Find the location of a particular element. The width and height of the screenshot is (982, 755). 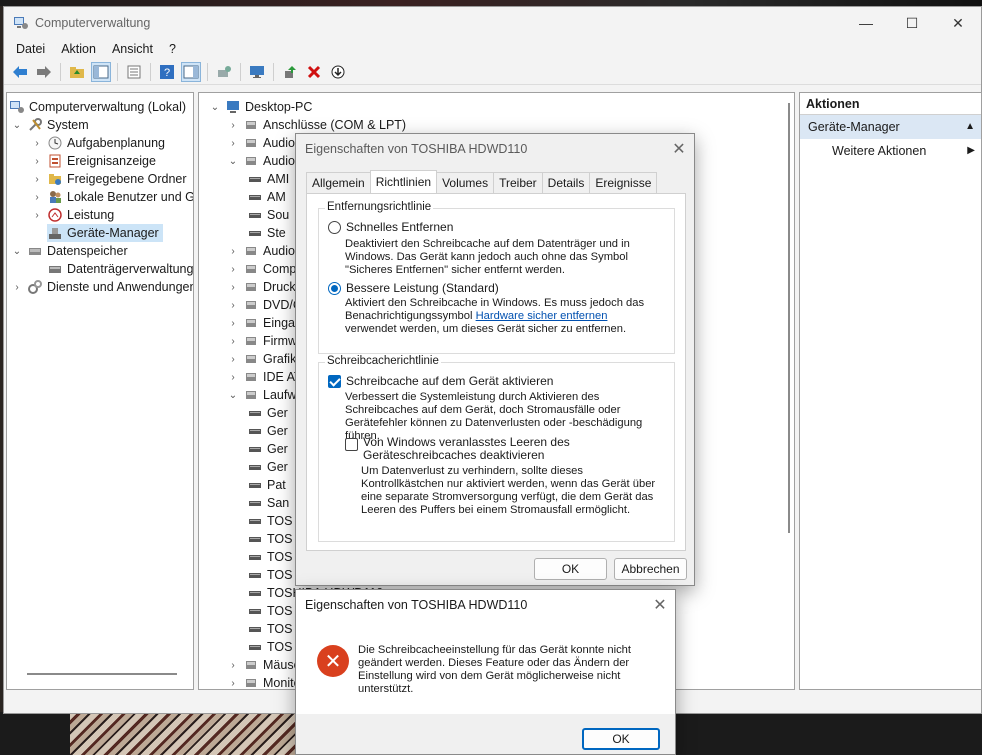

tab-driver: Treiber is located at coordinates (518, 182).